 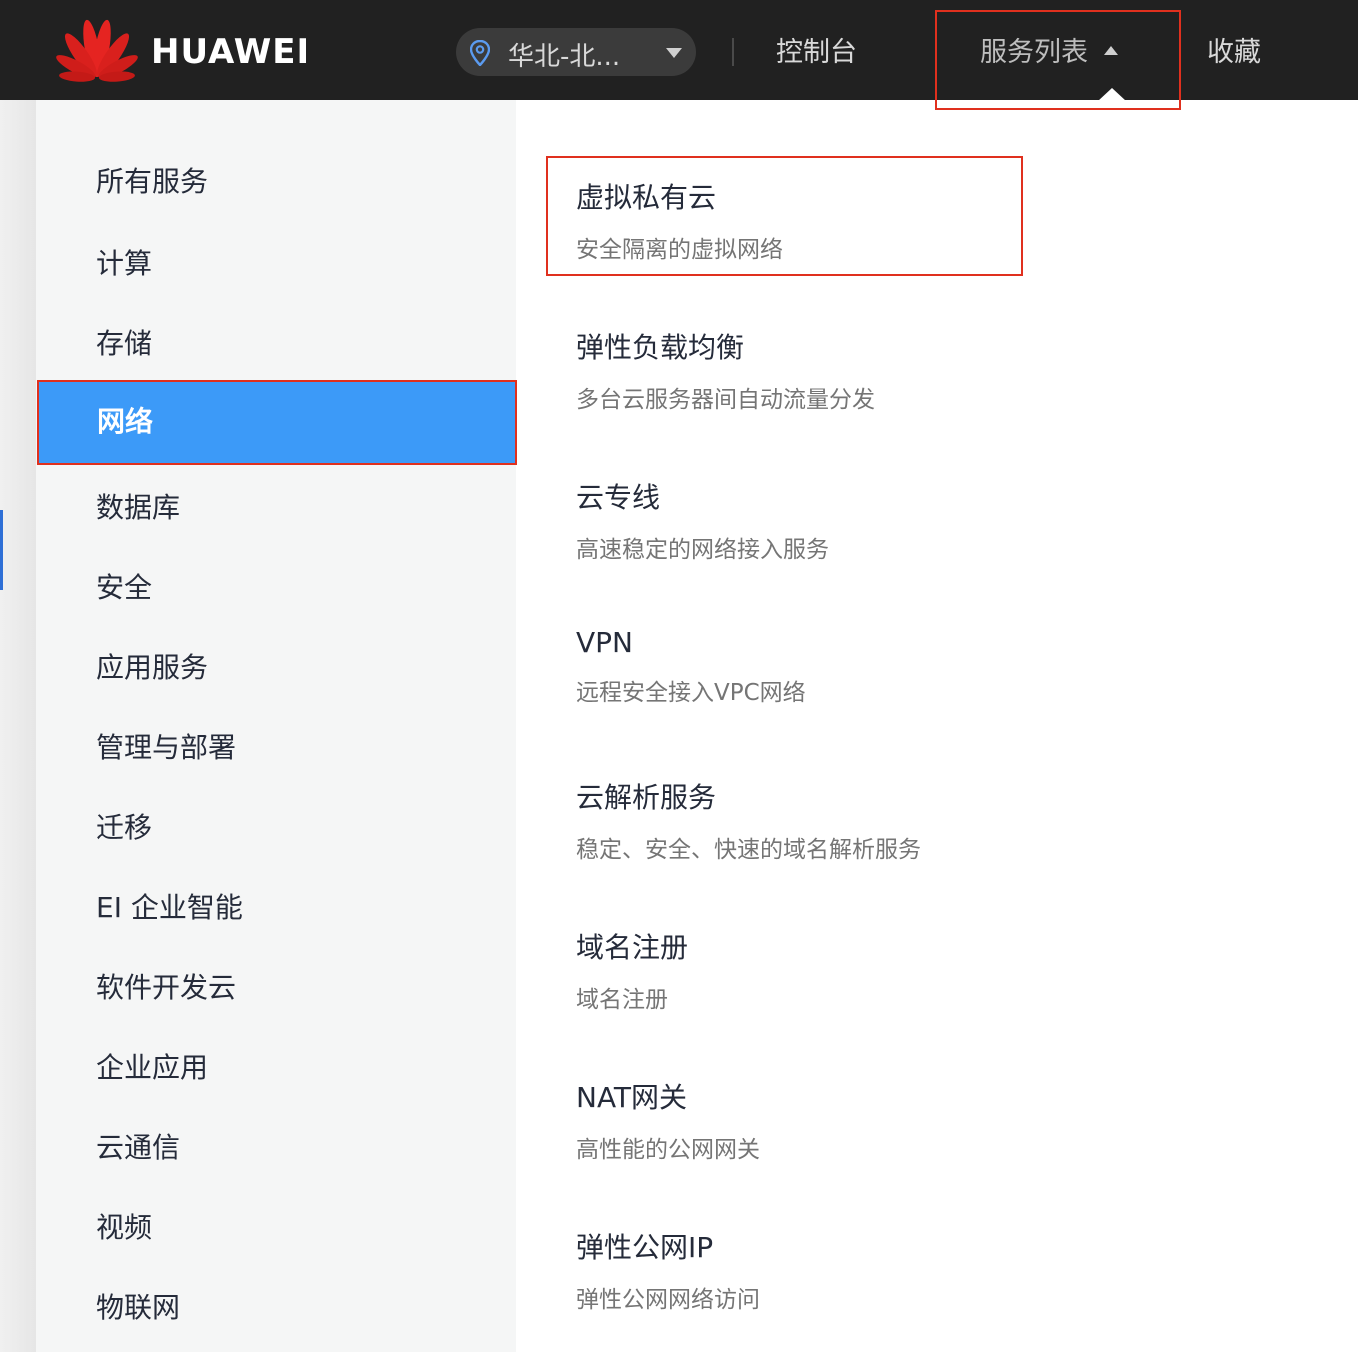 What do you see at coordinates (702, 550) in the screenshot?
I see `service-description: 高速稳定的网络接入服务` at bounding box center [702, 550].